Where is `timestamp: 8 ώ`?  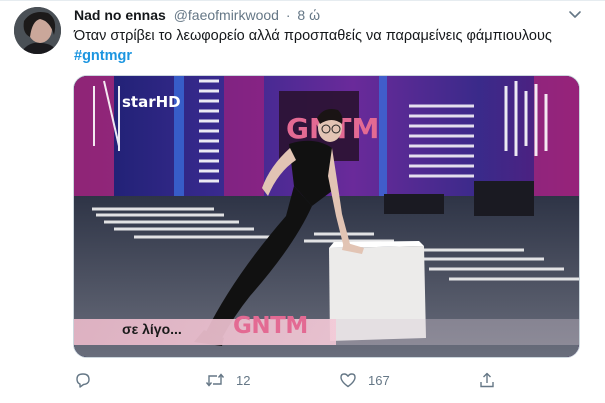 timestamp: 8 ώ is located at coordinates (308, 15).